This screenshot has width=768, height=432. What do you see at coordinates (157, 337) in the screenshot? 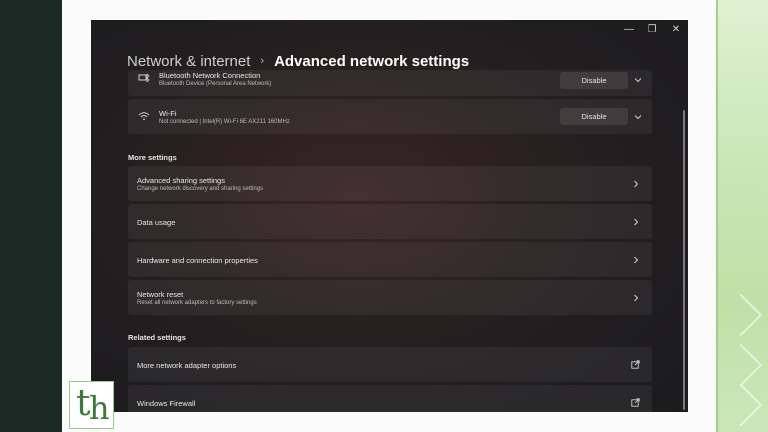
I see `section-heading-related-settings: Related settings` at bounding box center [157, 337].